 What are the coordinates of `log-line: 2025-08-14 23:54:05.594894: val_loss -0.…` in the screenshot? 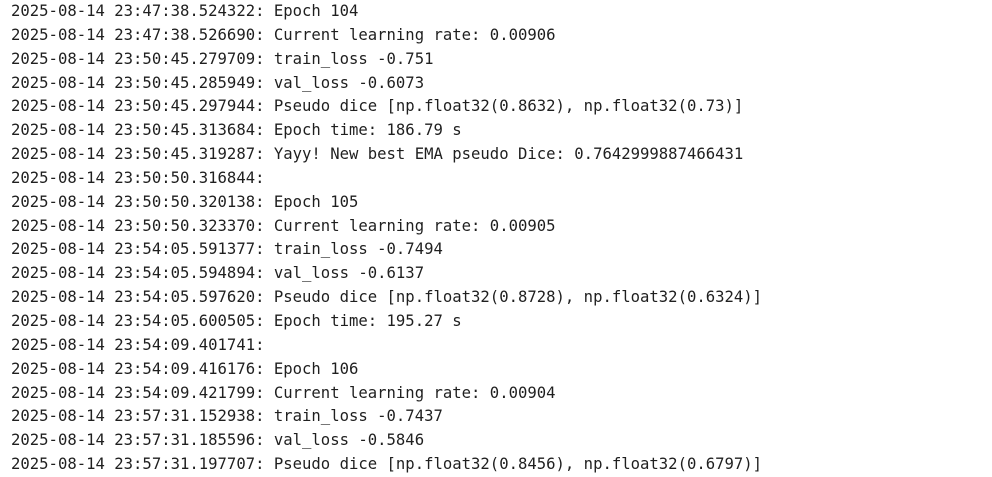 It's located at (218, 273).